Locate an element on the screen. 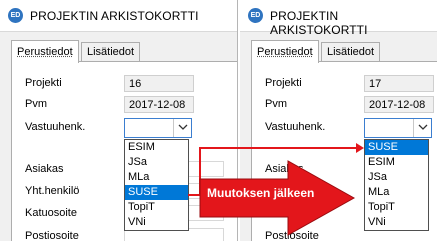 This screenshot has height=241, width=437. postiosoite-label: Postiosoite is located at coordinates (52, 235).